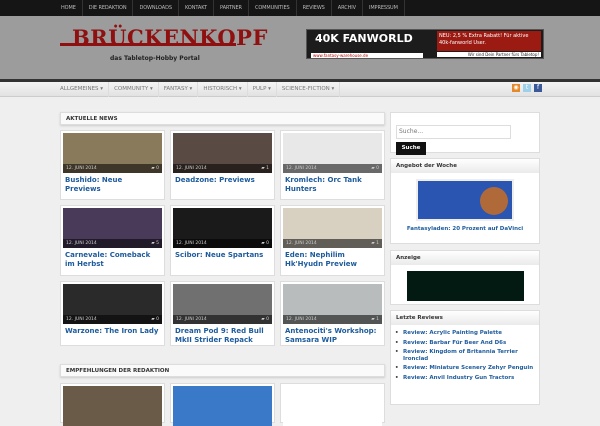 This screenshot has height=426, width=600. What do you see at coordinates (222, 255) in the screenshot?
I see `news-title: Scibor: Neue Spartans` at bounding box center [222, 255].